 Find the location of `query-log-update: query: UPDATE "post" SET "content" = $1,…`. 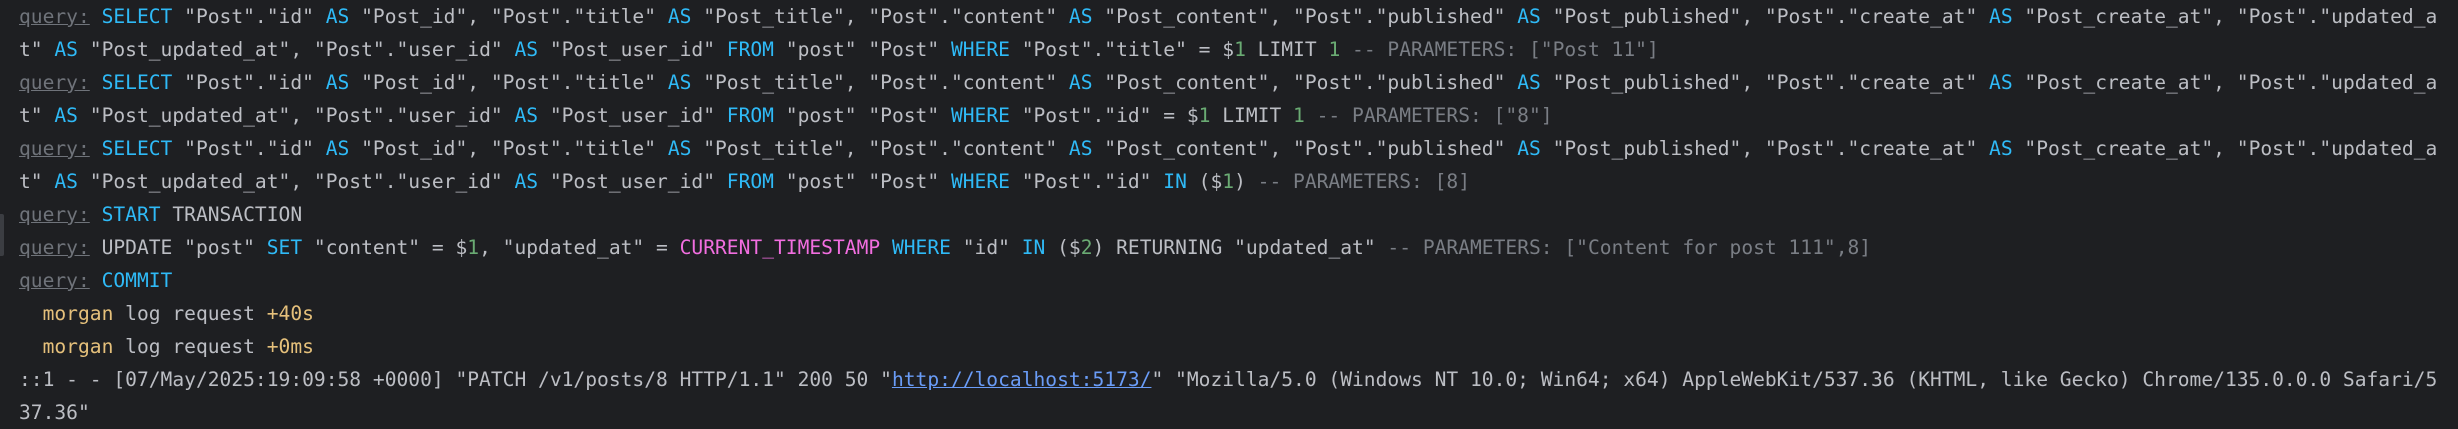

query-log-update: query: UPDATE "post" SET "content" = $1,… is located at coordinates (1233, 247).